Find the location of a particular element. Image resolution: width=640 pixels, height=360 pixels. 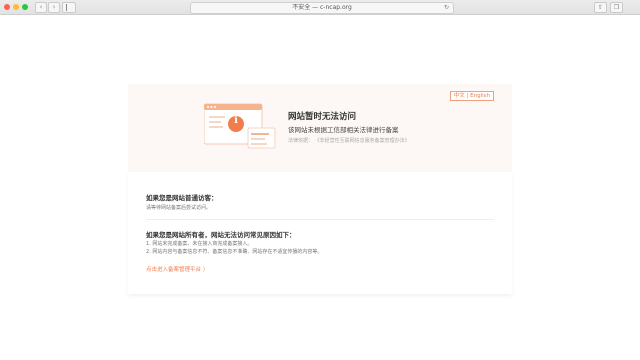

back-button: ‹ is located at coordinates (41, 7).